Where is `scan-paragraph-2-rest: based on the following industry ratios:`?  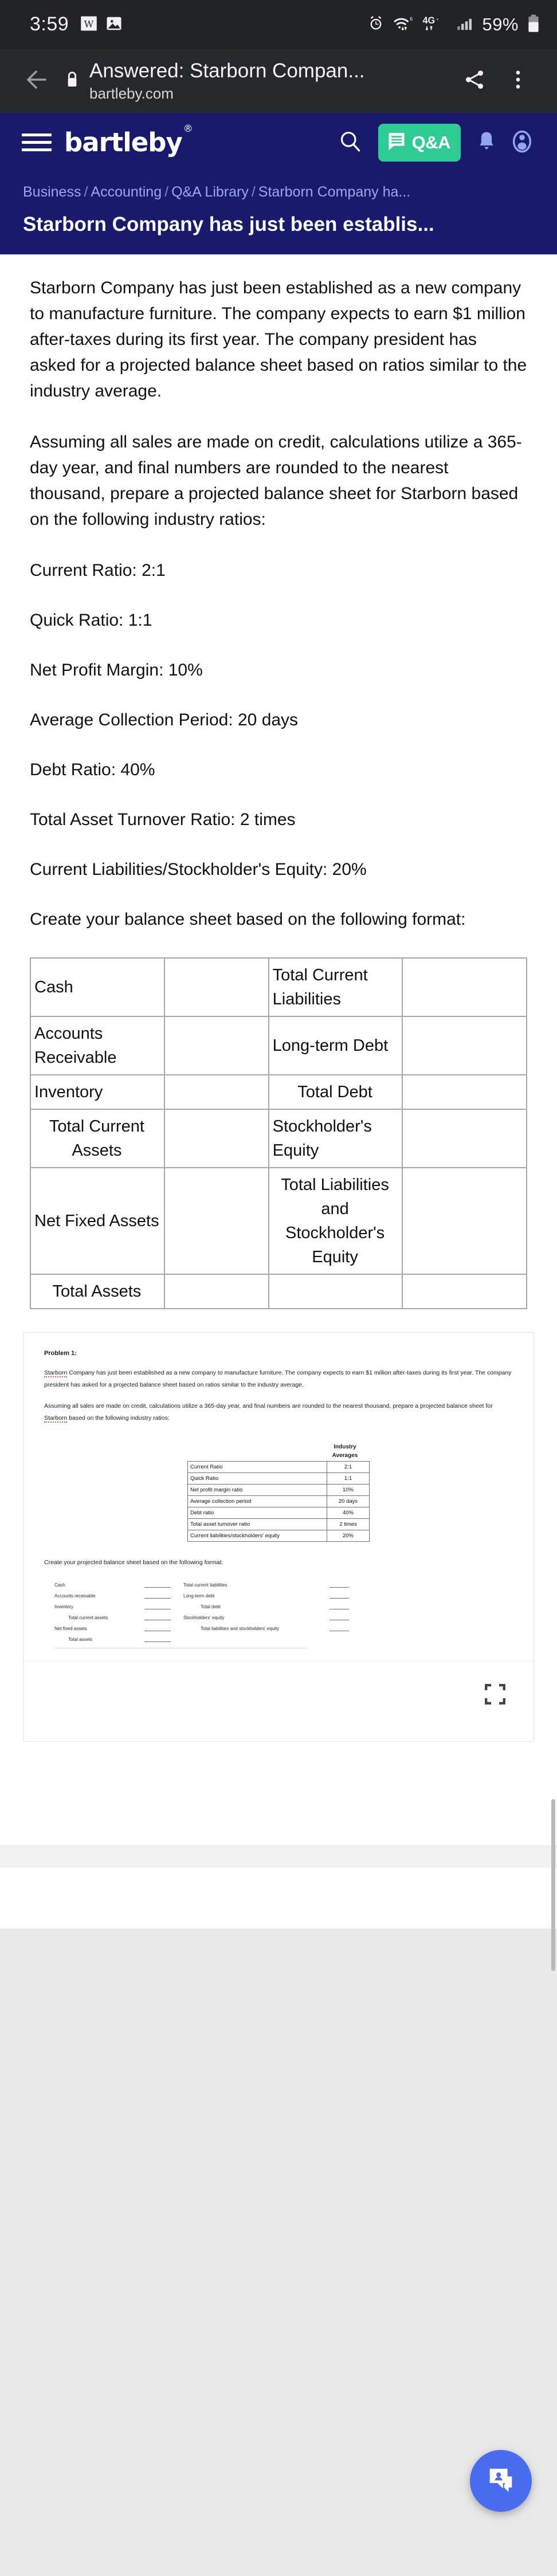
scan-paragraph-2-rest: based on the following industry ratios: is located at coordinates (118, 1418).